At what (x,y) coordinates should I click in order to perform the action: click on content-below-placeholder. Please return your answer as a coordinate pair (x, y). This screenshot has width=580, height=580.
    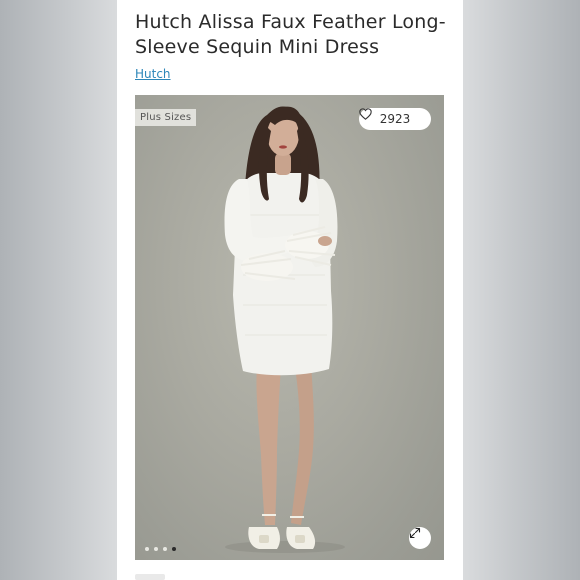
    Looking at the image, I should click on (150, 577).